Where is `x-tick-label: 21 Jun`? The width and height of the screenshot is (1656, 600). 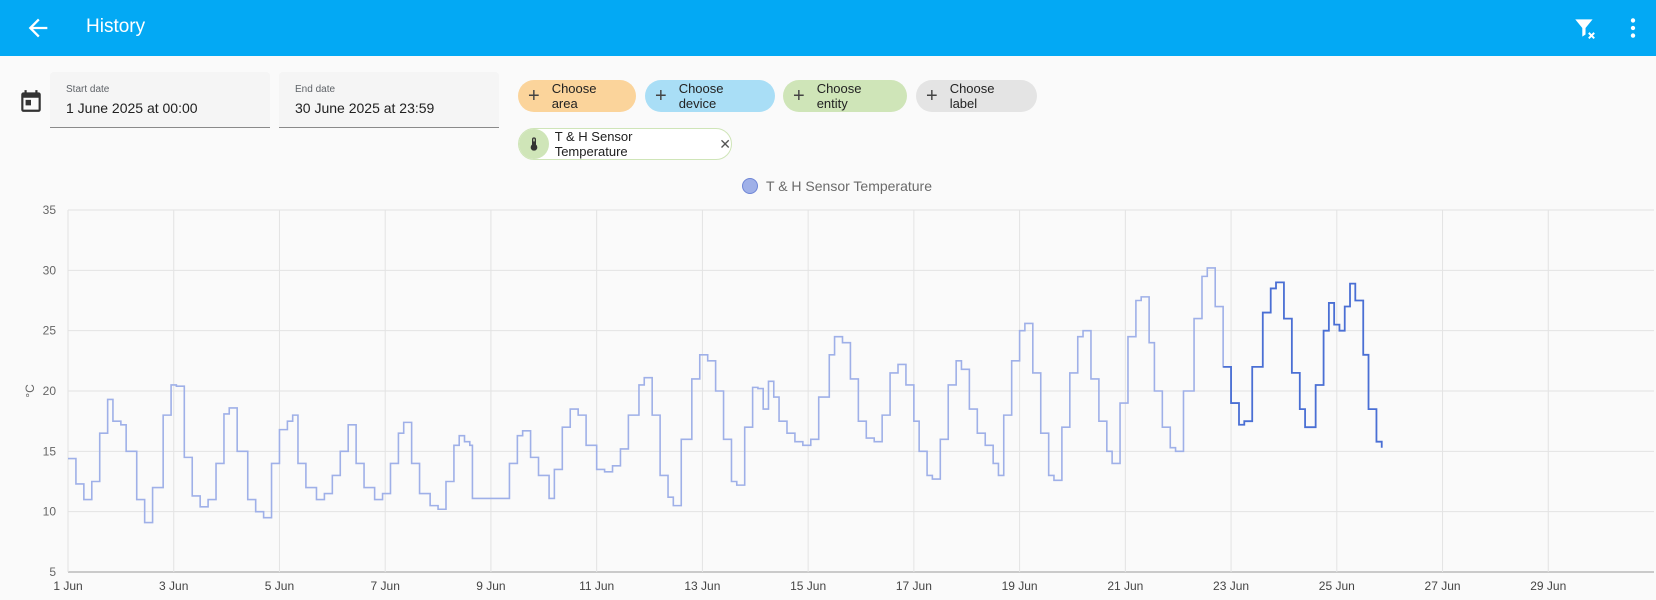
x-tick-label: 21 Jun is located at coordinates (1125, 586).